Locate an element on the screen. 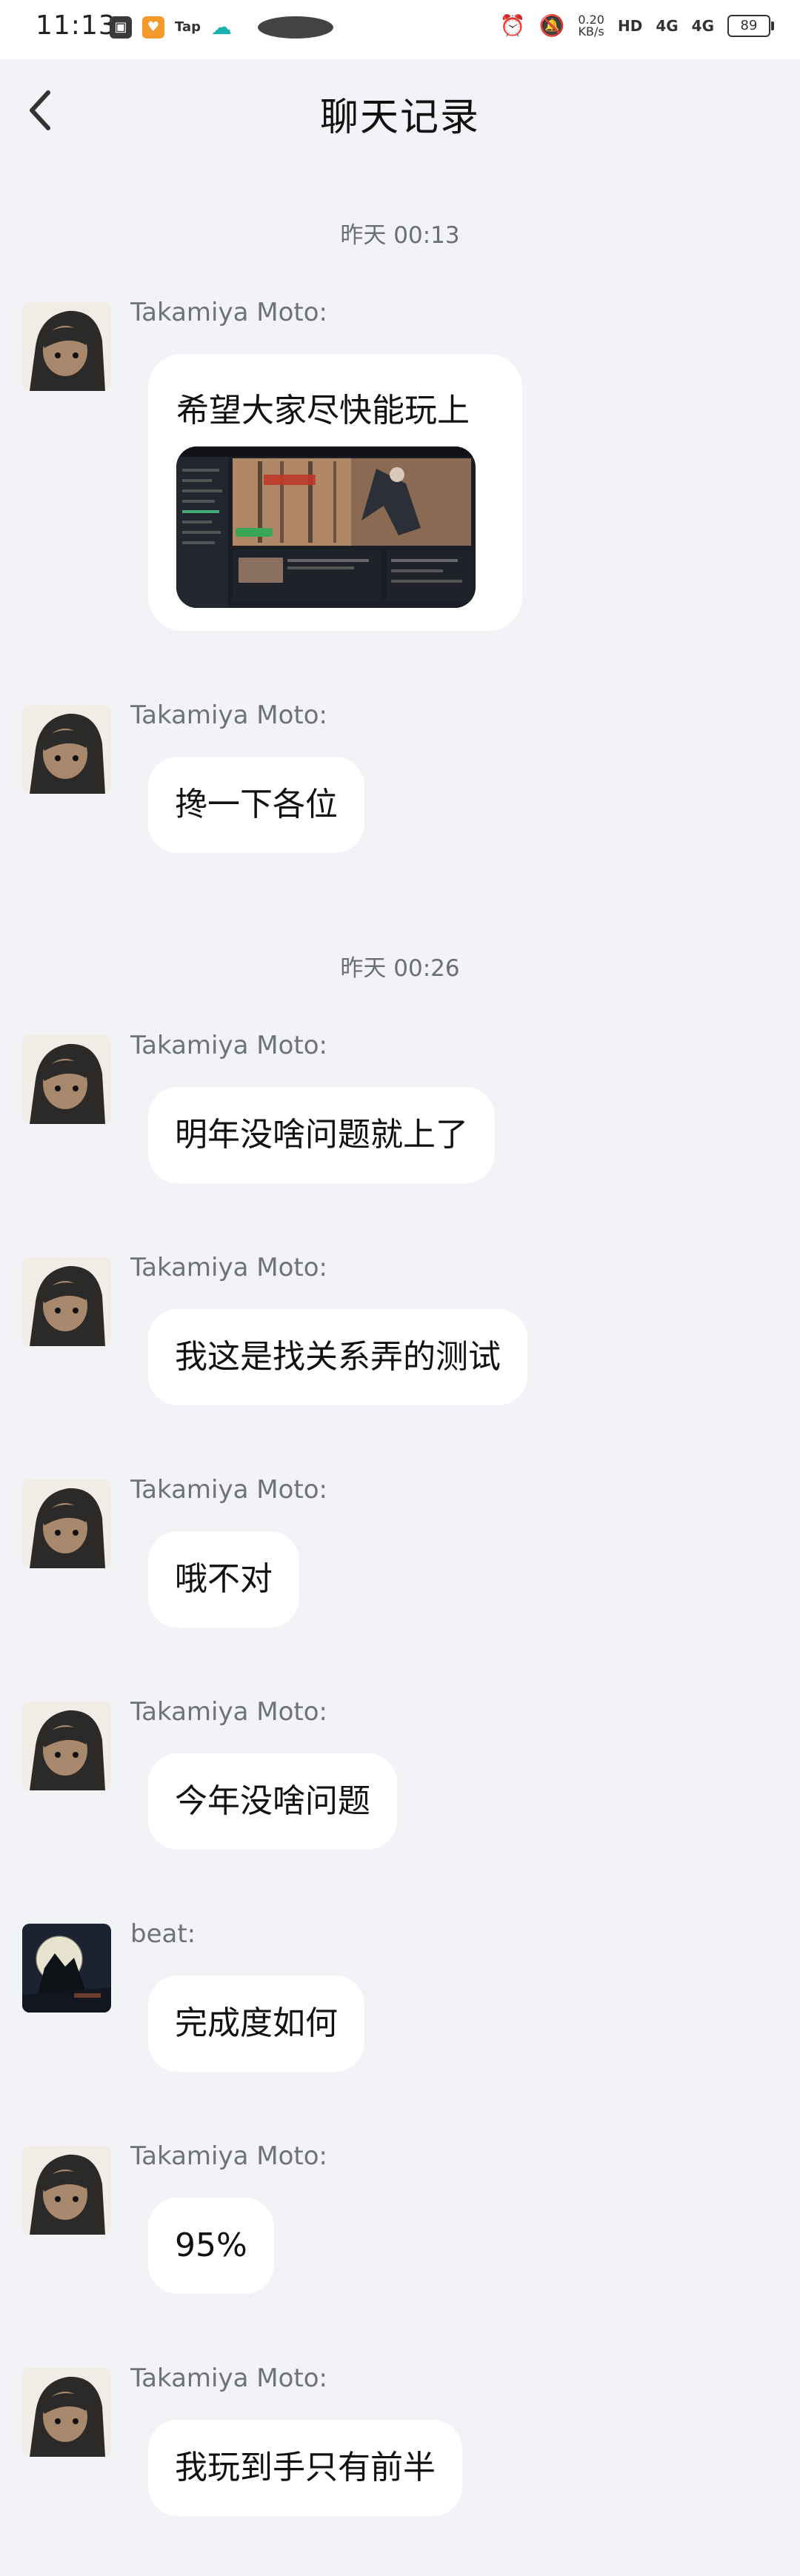 The height and width of the screenshot is (2576, 800). cloud-sync-icon: ☁ is located at coordinates (221, 27).